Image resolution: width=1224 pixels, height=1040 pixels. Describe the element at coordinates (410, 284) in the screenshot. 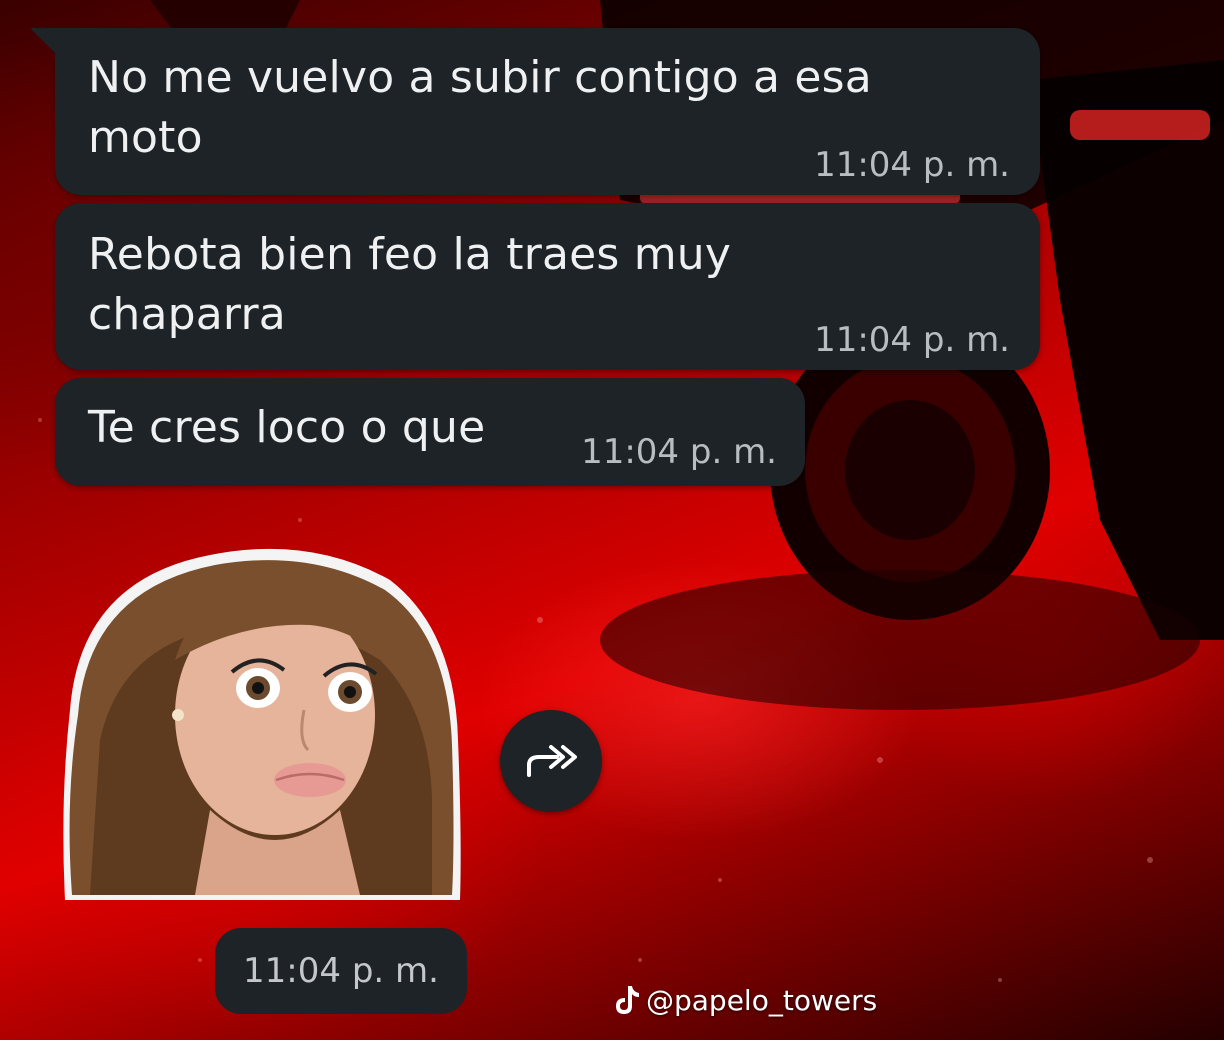

I see `message-text: Rebota bien feo la traes muy chaparra` at that location.